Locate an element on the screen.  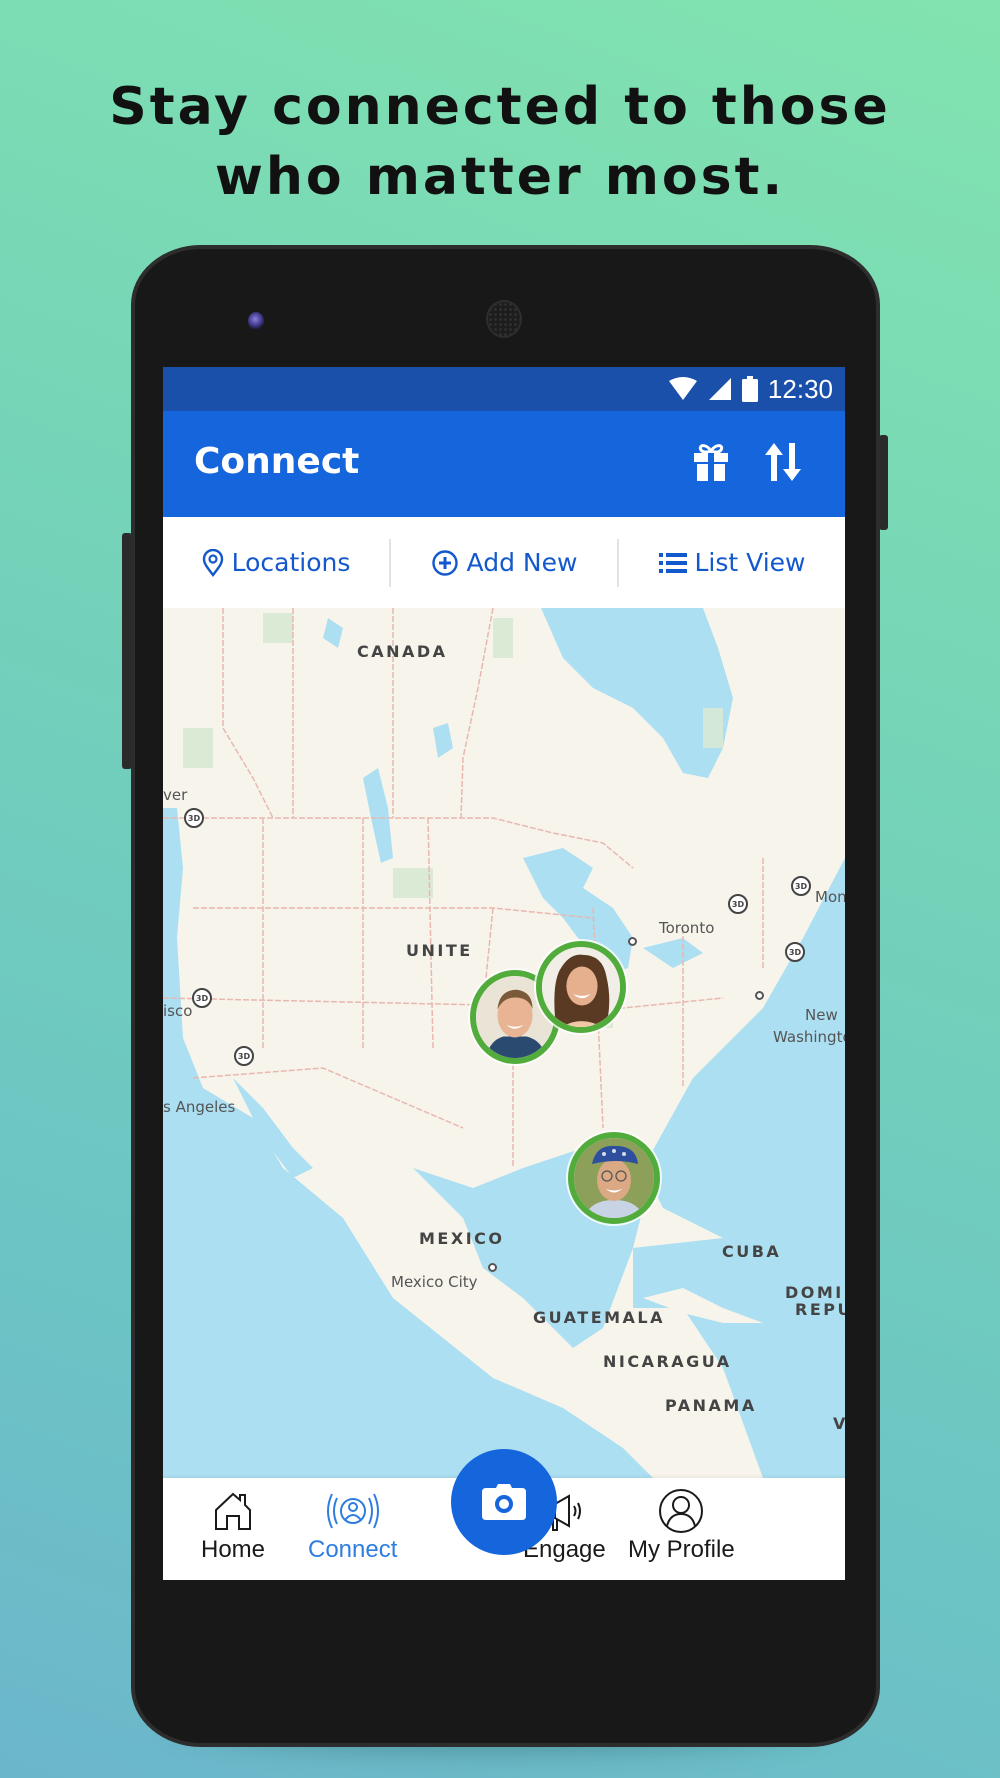
phone-power-button is located at coordinates (883, 482).